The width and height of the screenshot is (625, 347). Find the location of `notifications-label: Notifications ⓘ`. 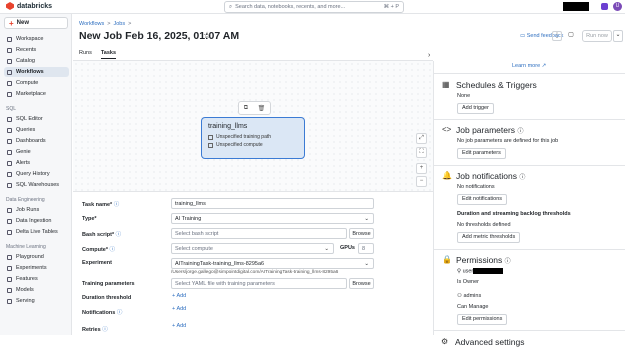

notifications-label: Notifications ⓘ is located at coordinates (102, 312).